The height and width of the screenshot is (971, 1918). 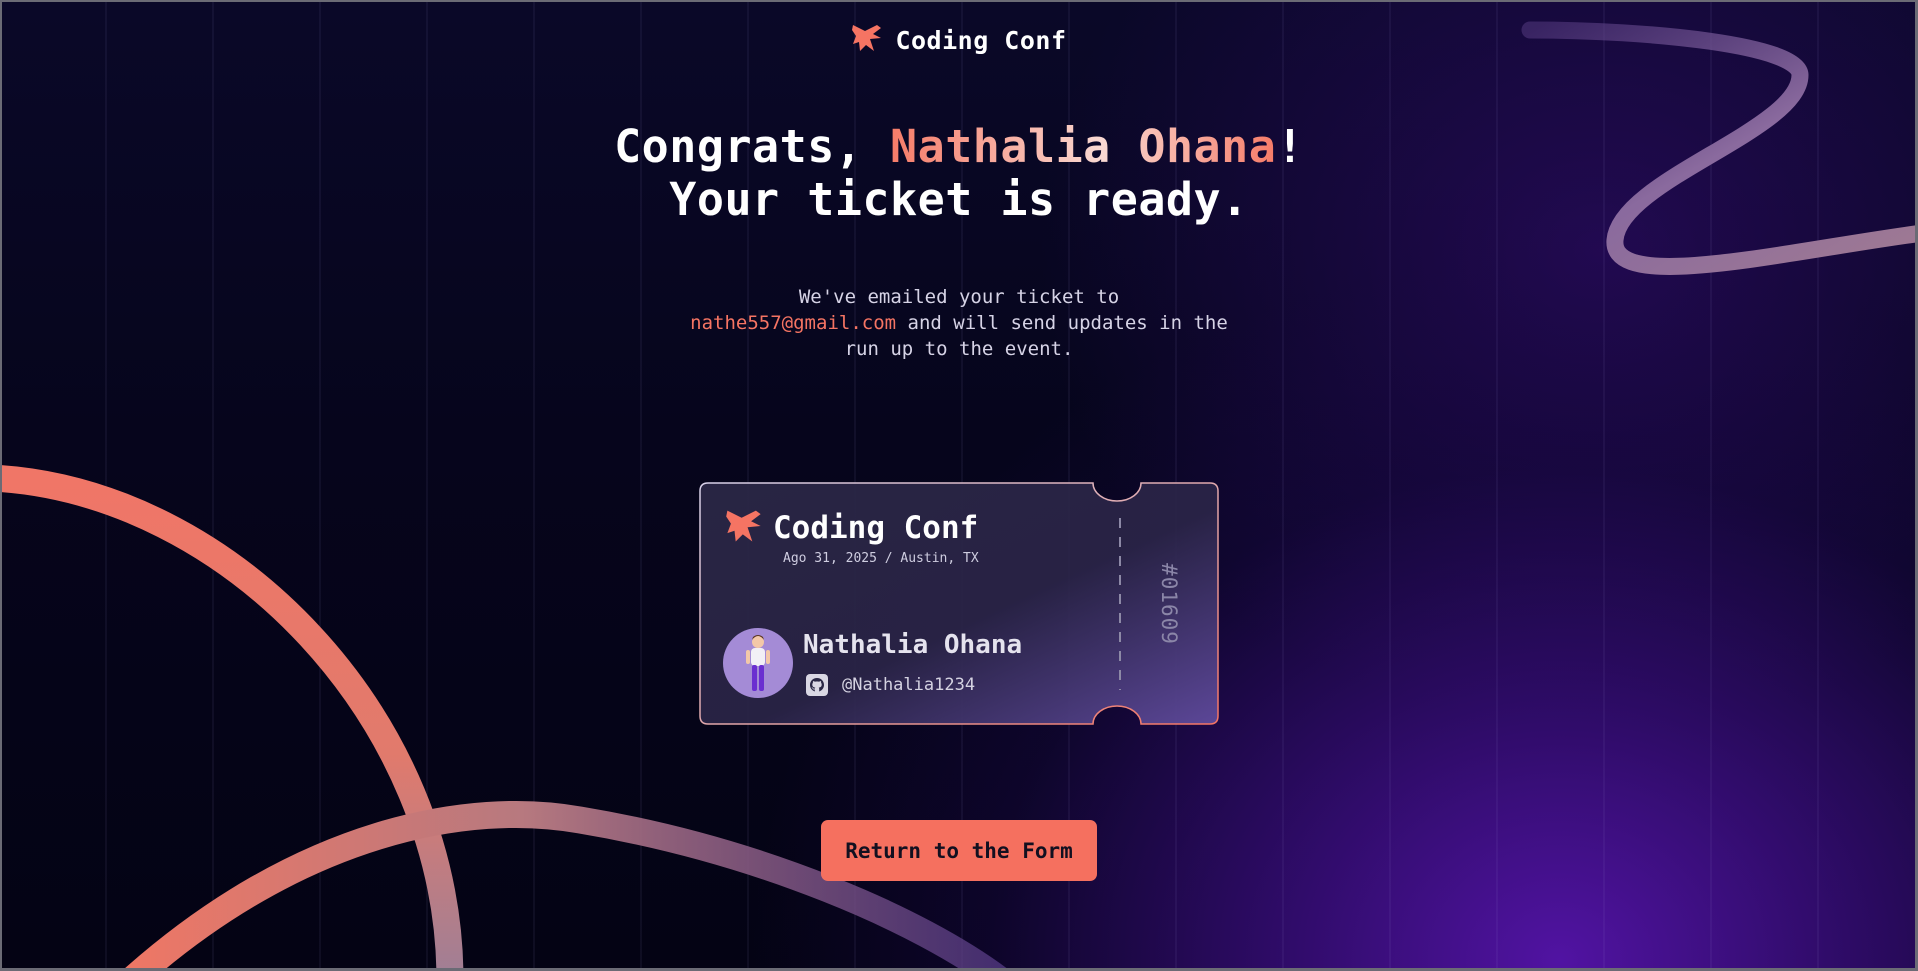 I want to click on email-address: nathe557@gmail.com, so click(x=793, y=323).